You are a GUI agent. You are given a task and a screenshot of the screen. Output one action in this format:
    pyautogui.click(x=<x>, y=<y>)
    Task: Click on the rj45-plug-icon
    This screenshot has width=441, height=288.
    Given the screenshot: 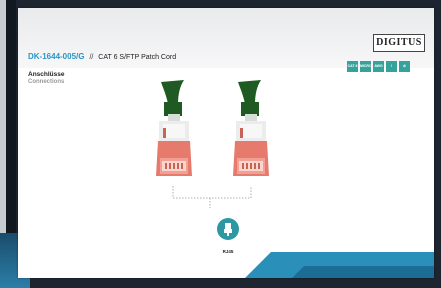 What is the action you would take?
    pyautogui.click(x=228, y=229)
    